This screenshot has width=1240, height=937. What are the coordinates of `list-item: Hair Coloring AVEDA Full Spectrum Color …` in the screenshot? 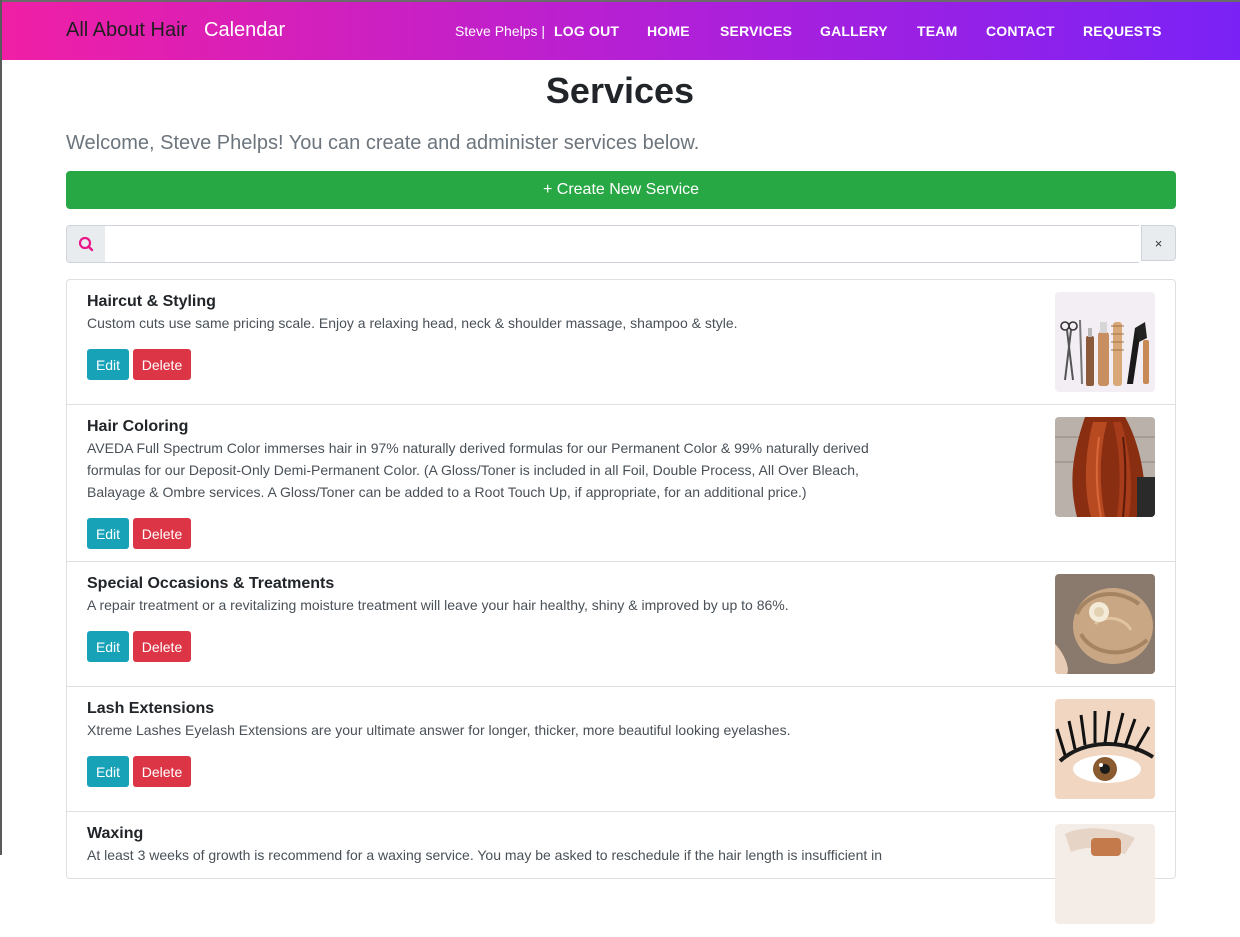 It's located at (621, 483).